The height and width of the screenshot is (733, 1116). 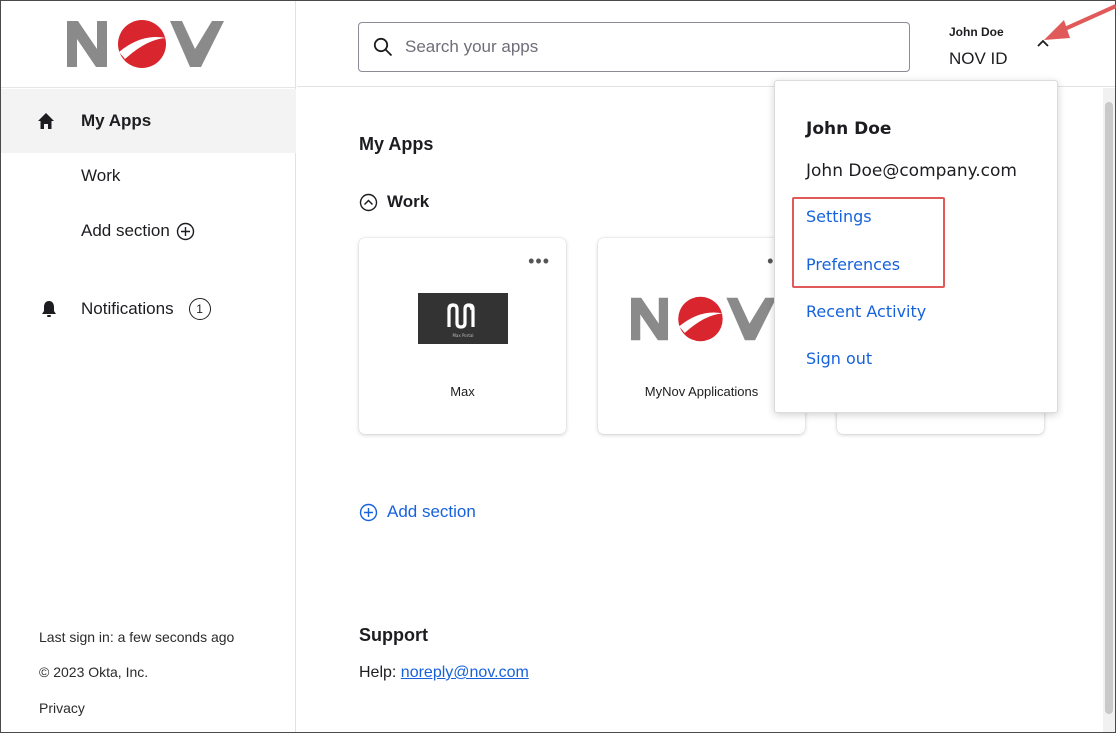 I want to click on nov-logo, so click(x=148, y=44).